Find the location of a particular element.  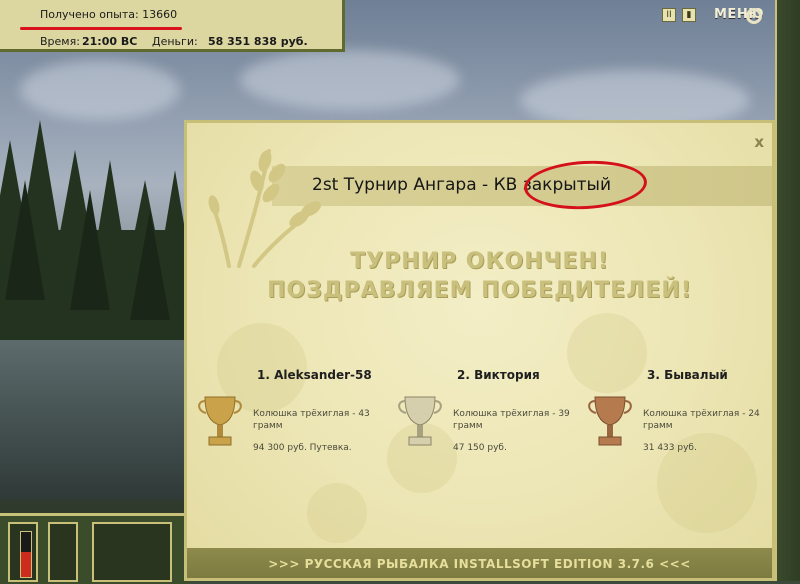

top-icons: II ▮ is located at coordinates (679, 15).